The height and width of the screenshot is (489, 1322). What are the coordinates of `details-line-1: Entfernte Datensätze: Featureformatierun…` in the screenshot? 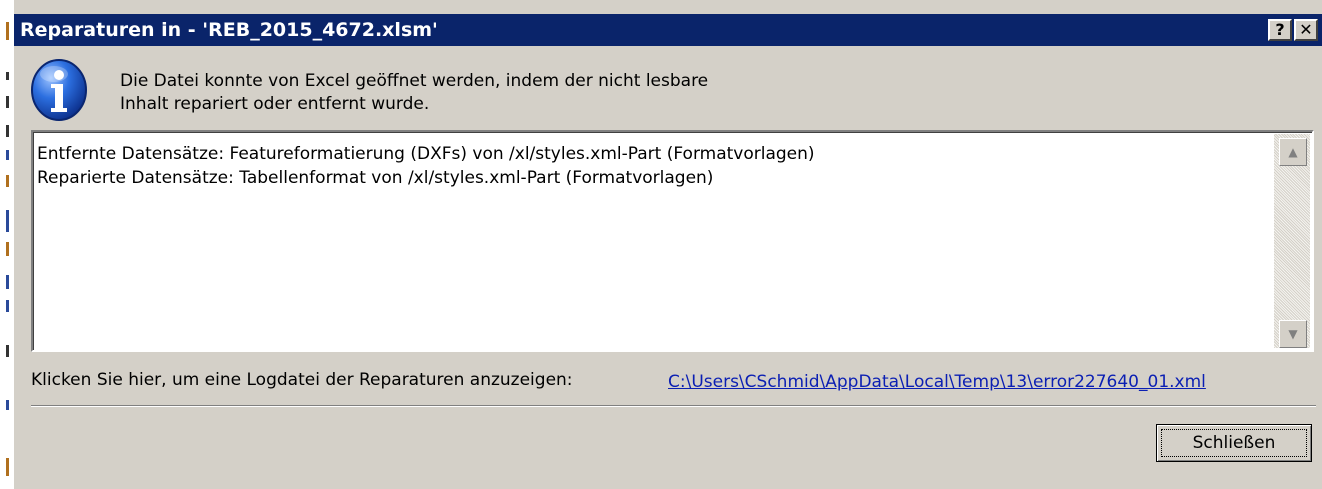 It's located at (426, 154).